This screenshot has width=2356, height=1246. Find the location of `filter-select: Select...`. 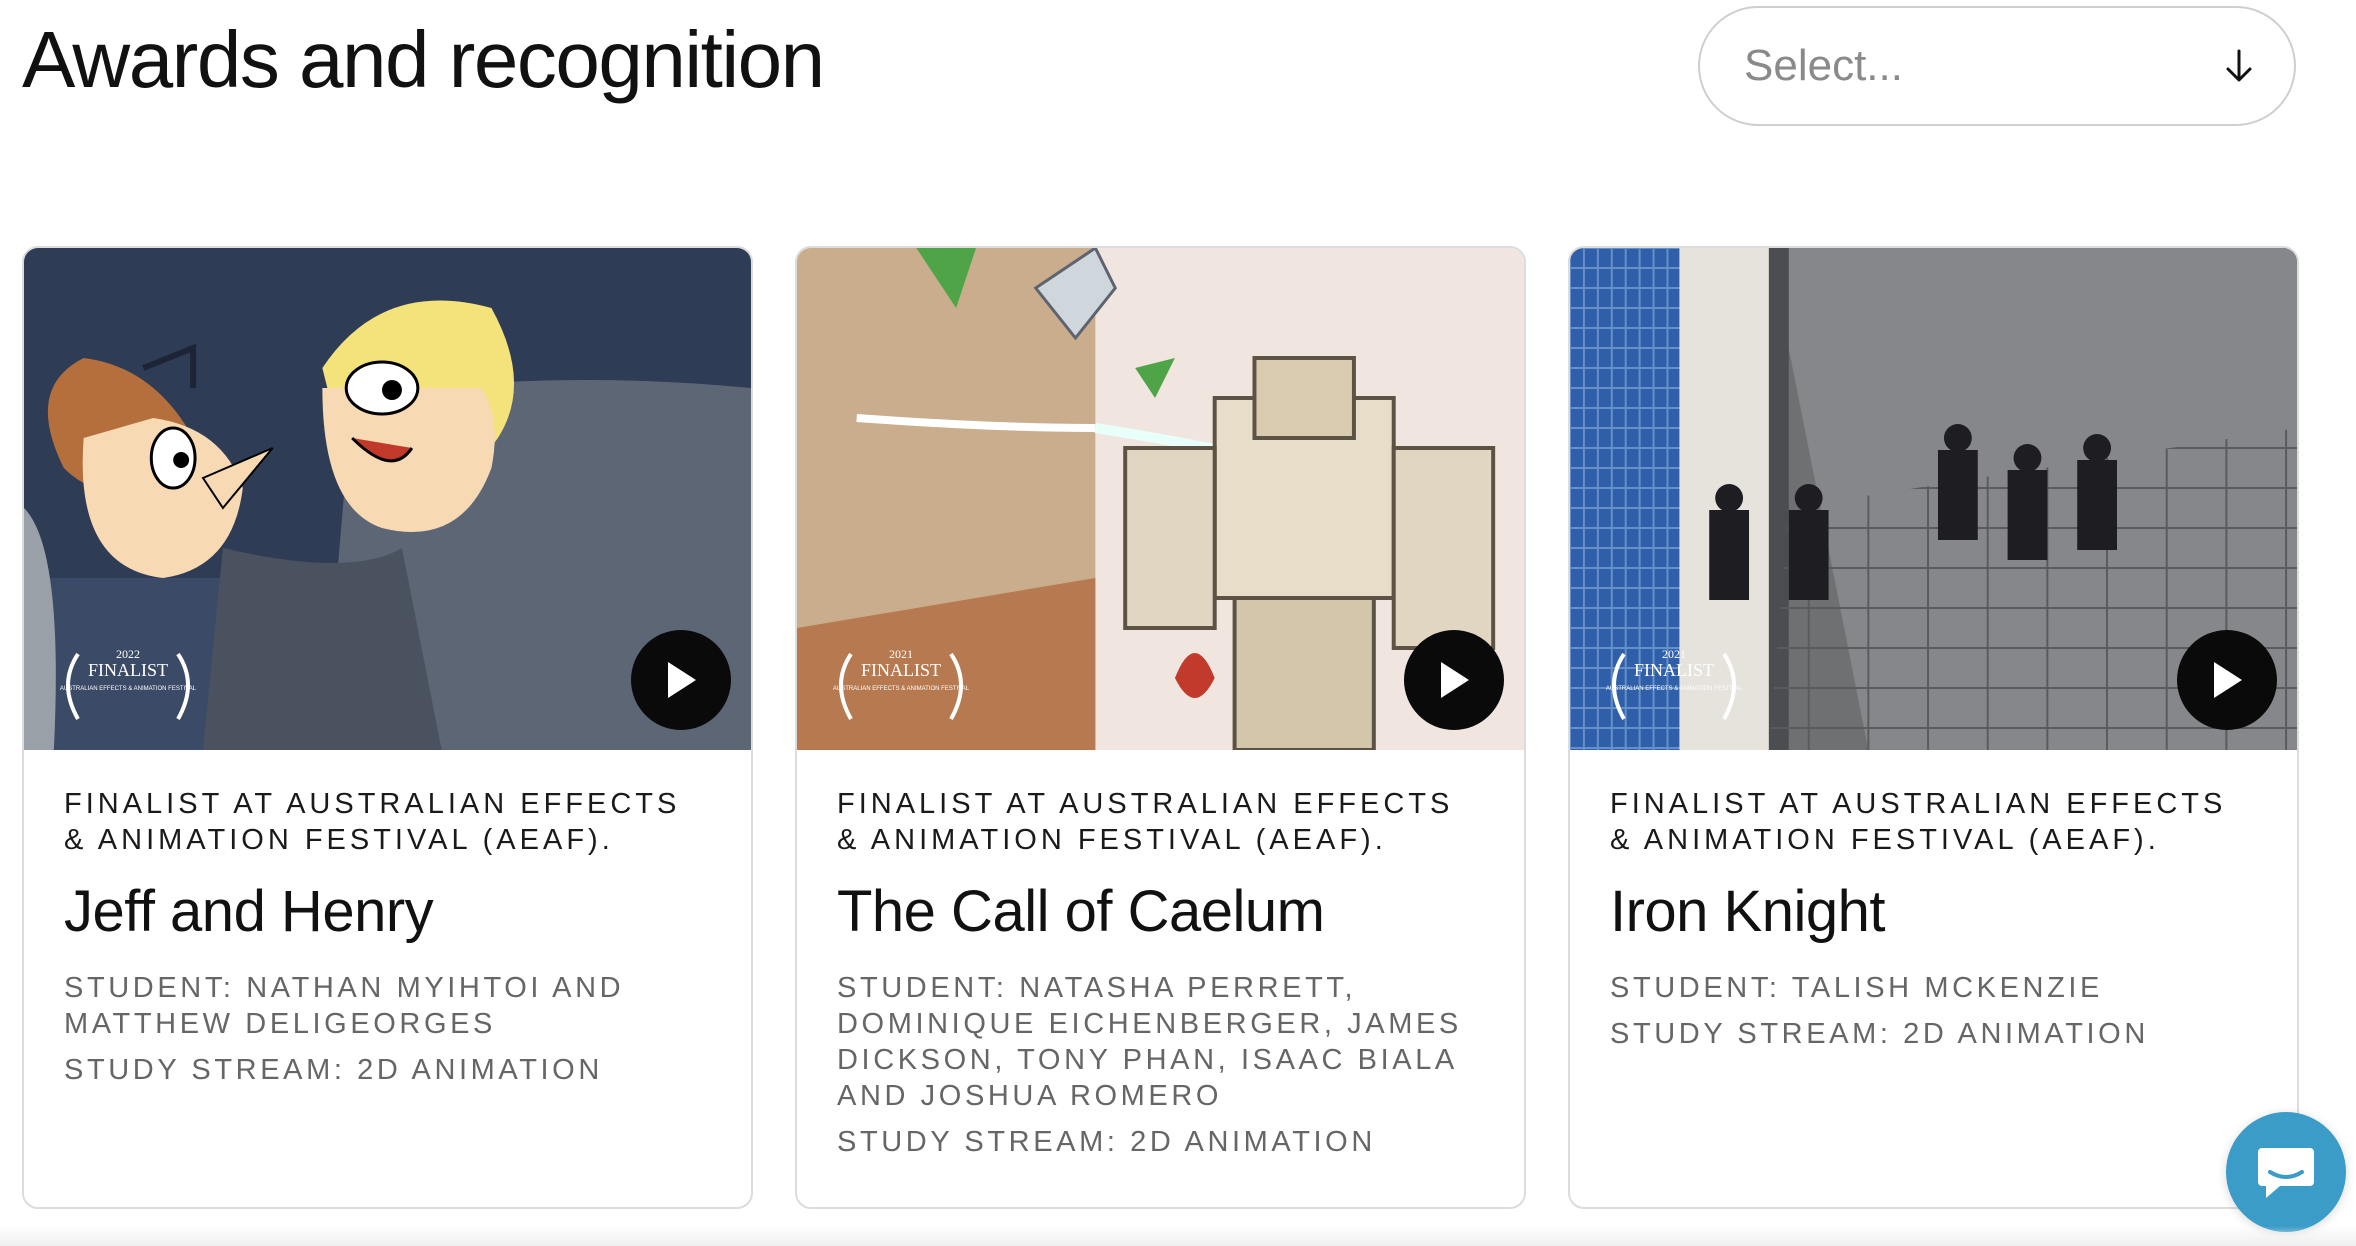

filter-select: Select... is located at coordinates (1997, 66).